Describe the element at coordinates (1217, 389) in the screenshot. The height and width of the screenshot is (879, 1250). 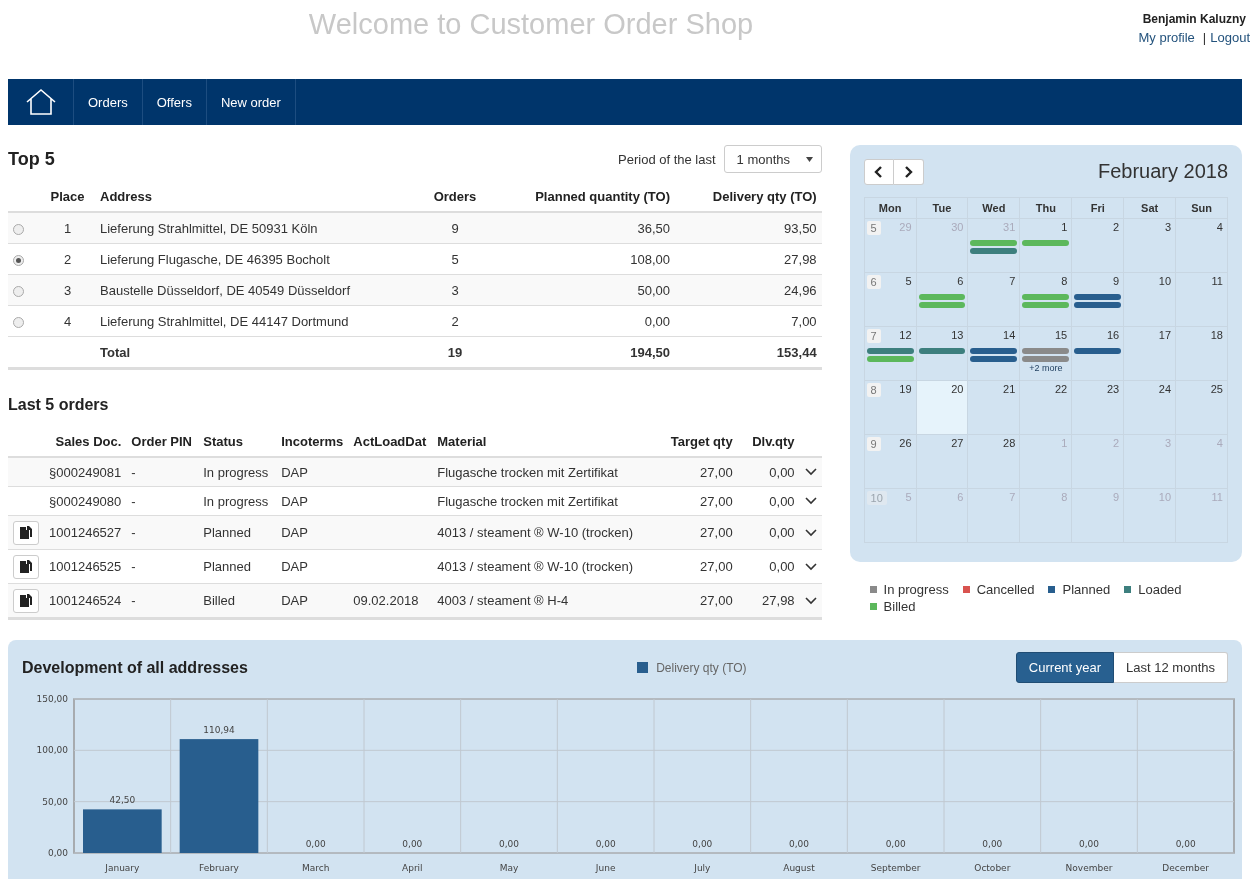
I see `day-number: 25` at that location.